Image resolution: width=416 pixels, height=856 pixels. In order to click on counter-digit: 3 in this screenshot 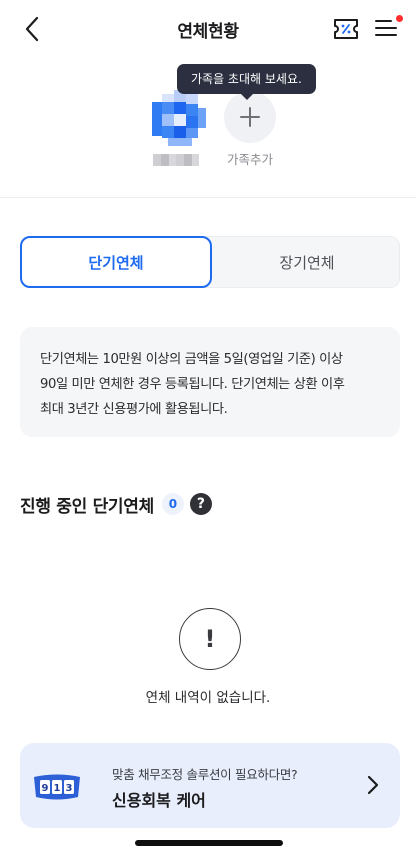, I will do `click(69, 788)`.